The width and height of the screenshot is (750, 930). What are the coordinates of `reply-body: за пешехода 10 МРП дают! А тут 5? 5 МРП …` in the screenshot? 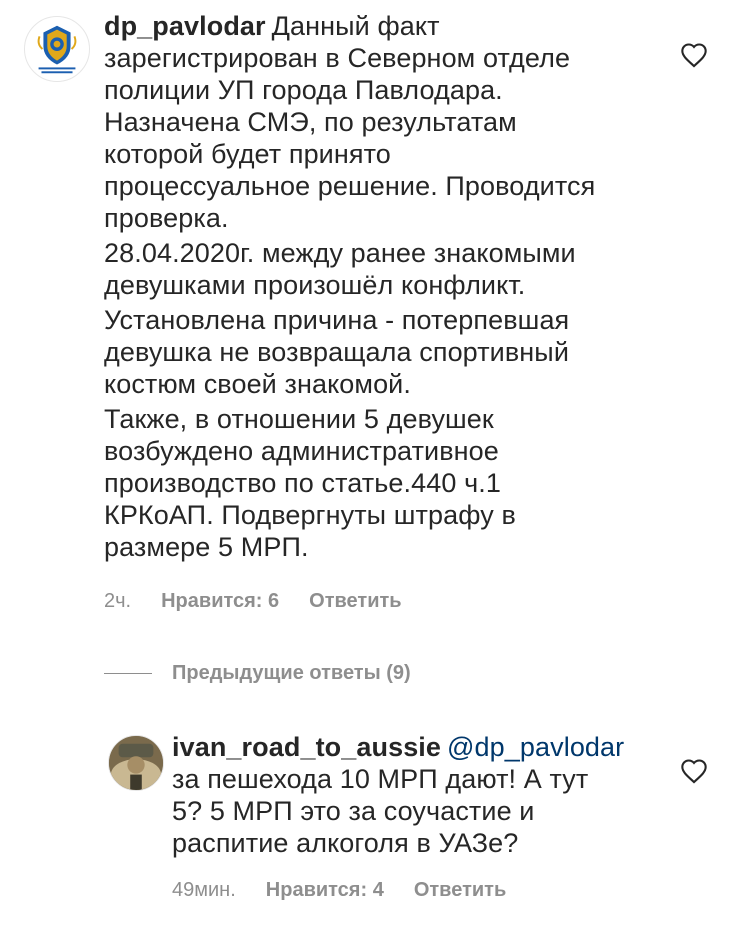 It's located at (380, 811).